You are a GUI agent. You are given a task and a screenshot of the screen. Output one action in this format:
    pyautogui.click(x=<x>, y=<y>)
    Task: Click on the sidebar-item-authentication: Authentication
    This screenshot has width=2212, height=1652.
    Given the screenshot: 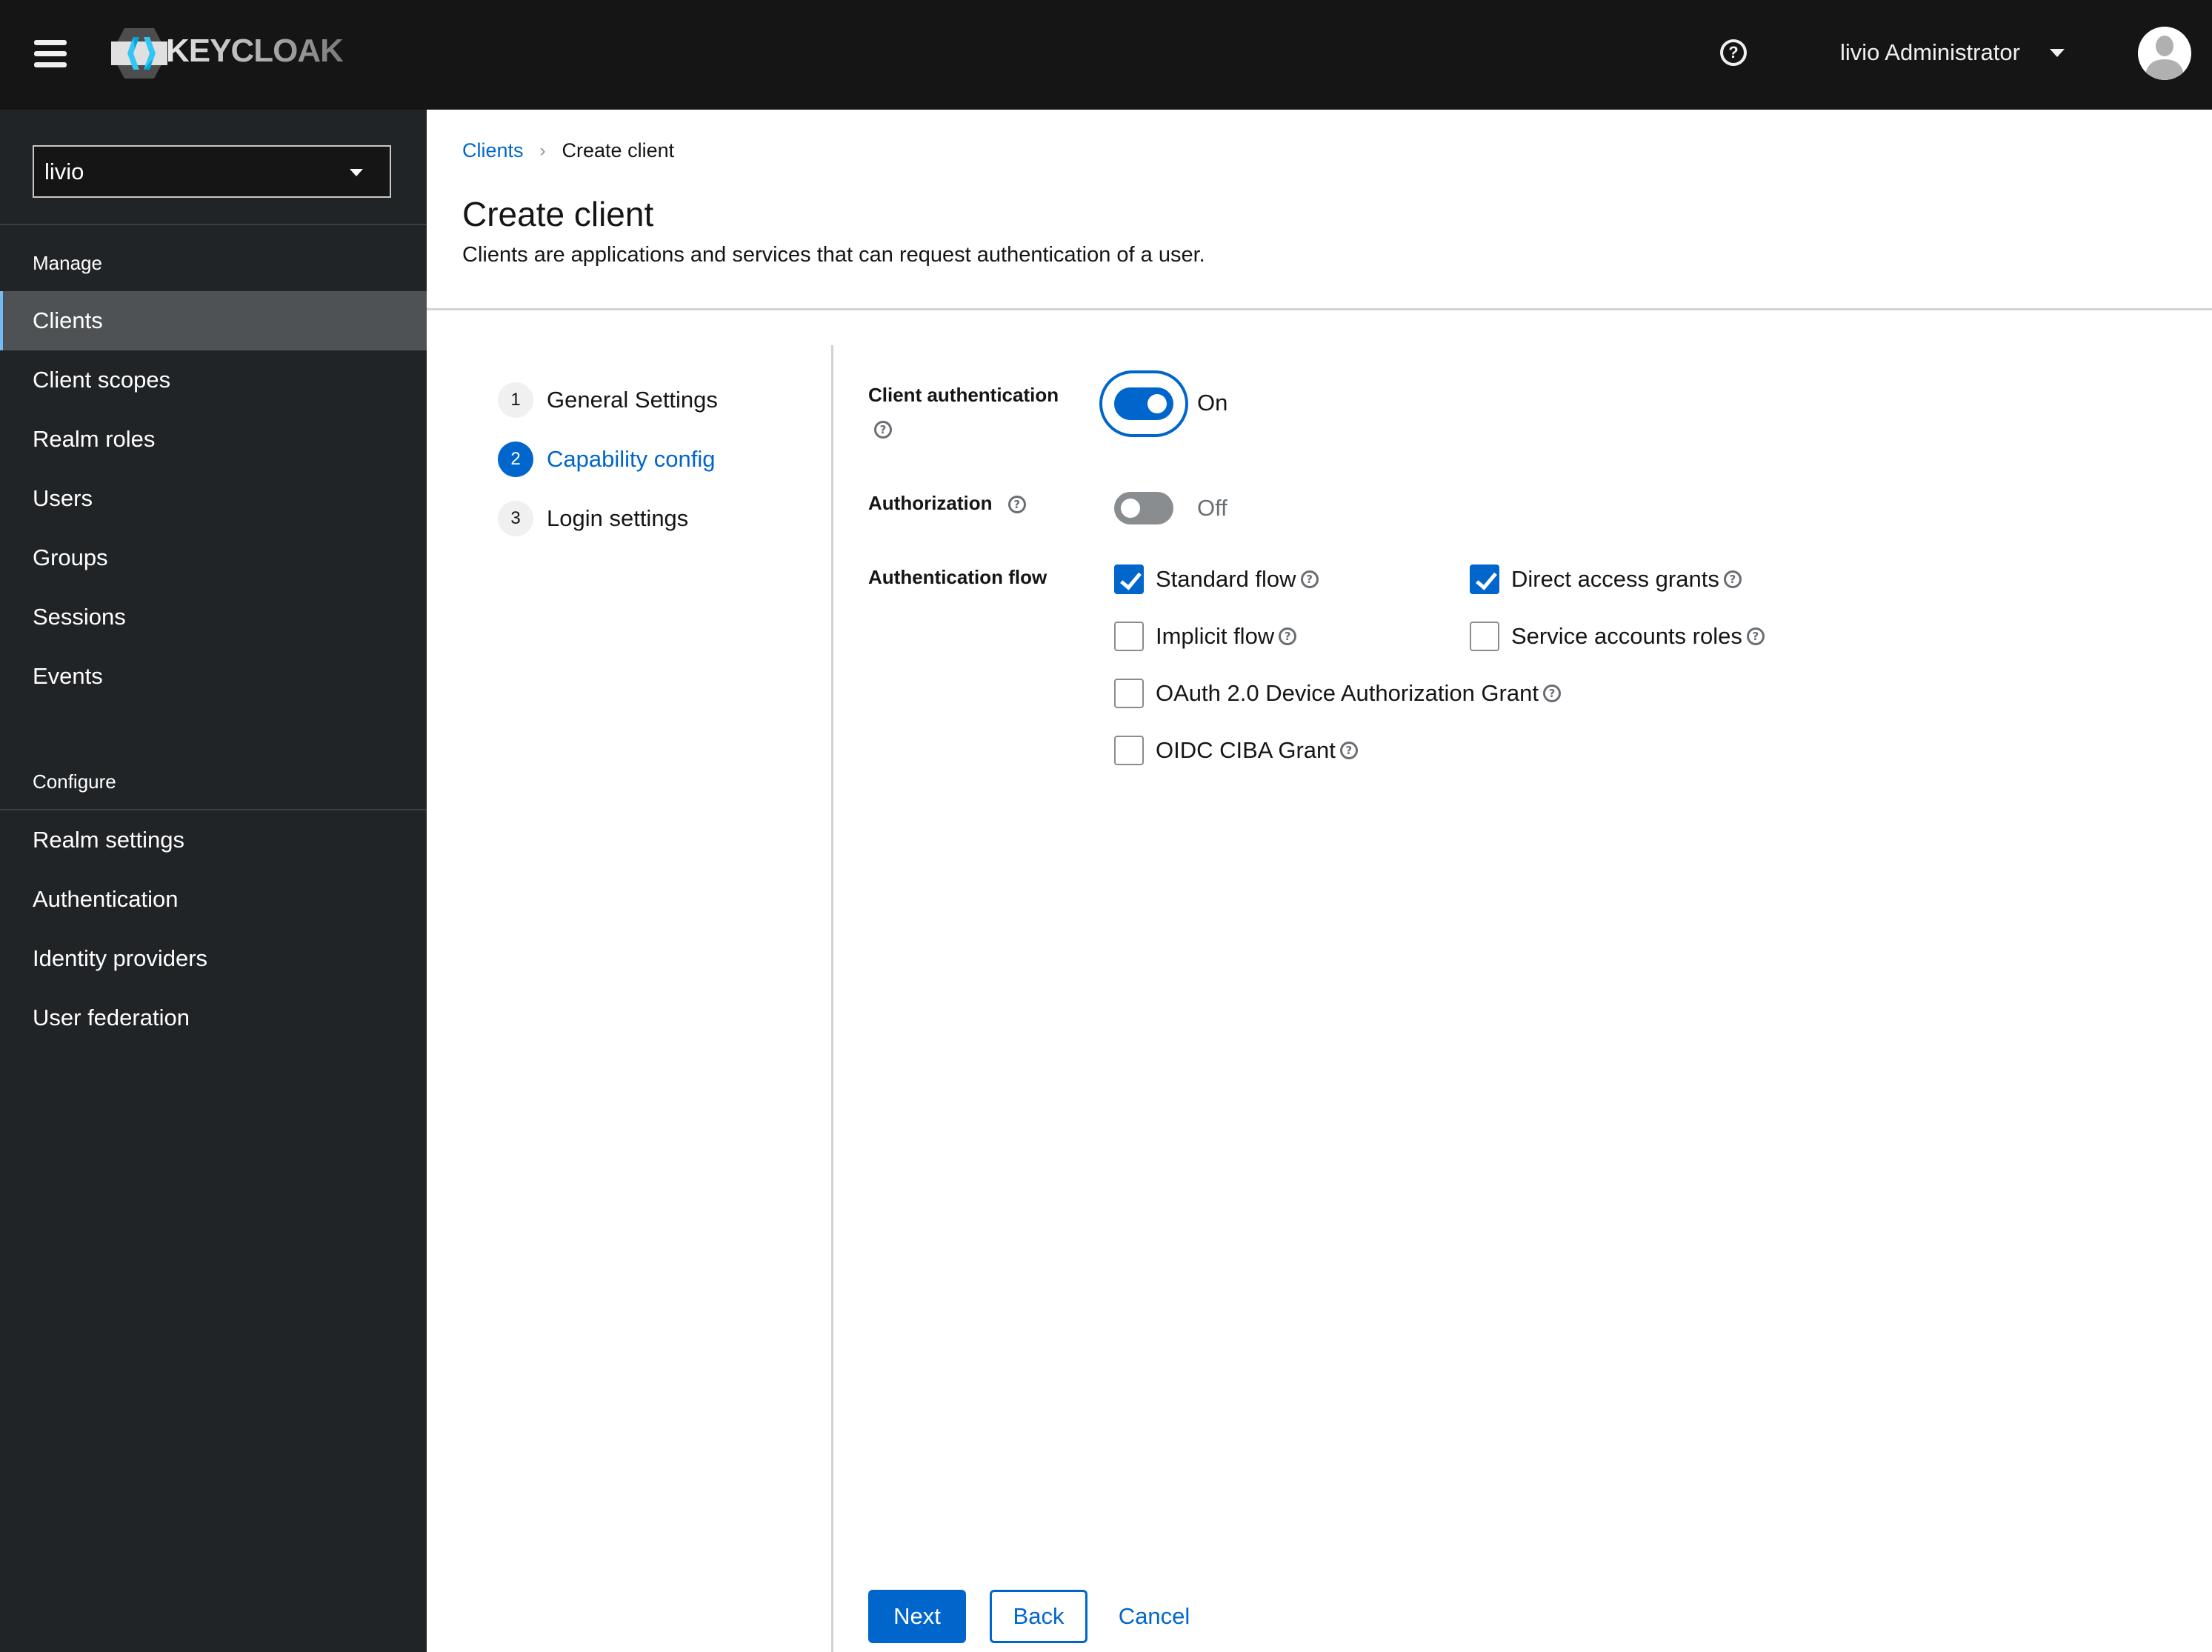 What is the action you would take?
    pyautogui.click(x=213, y=900)
    